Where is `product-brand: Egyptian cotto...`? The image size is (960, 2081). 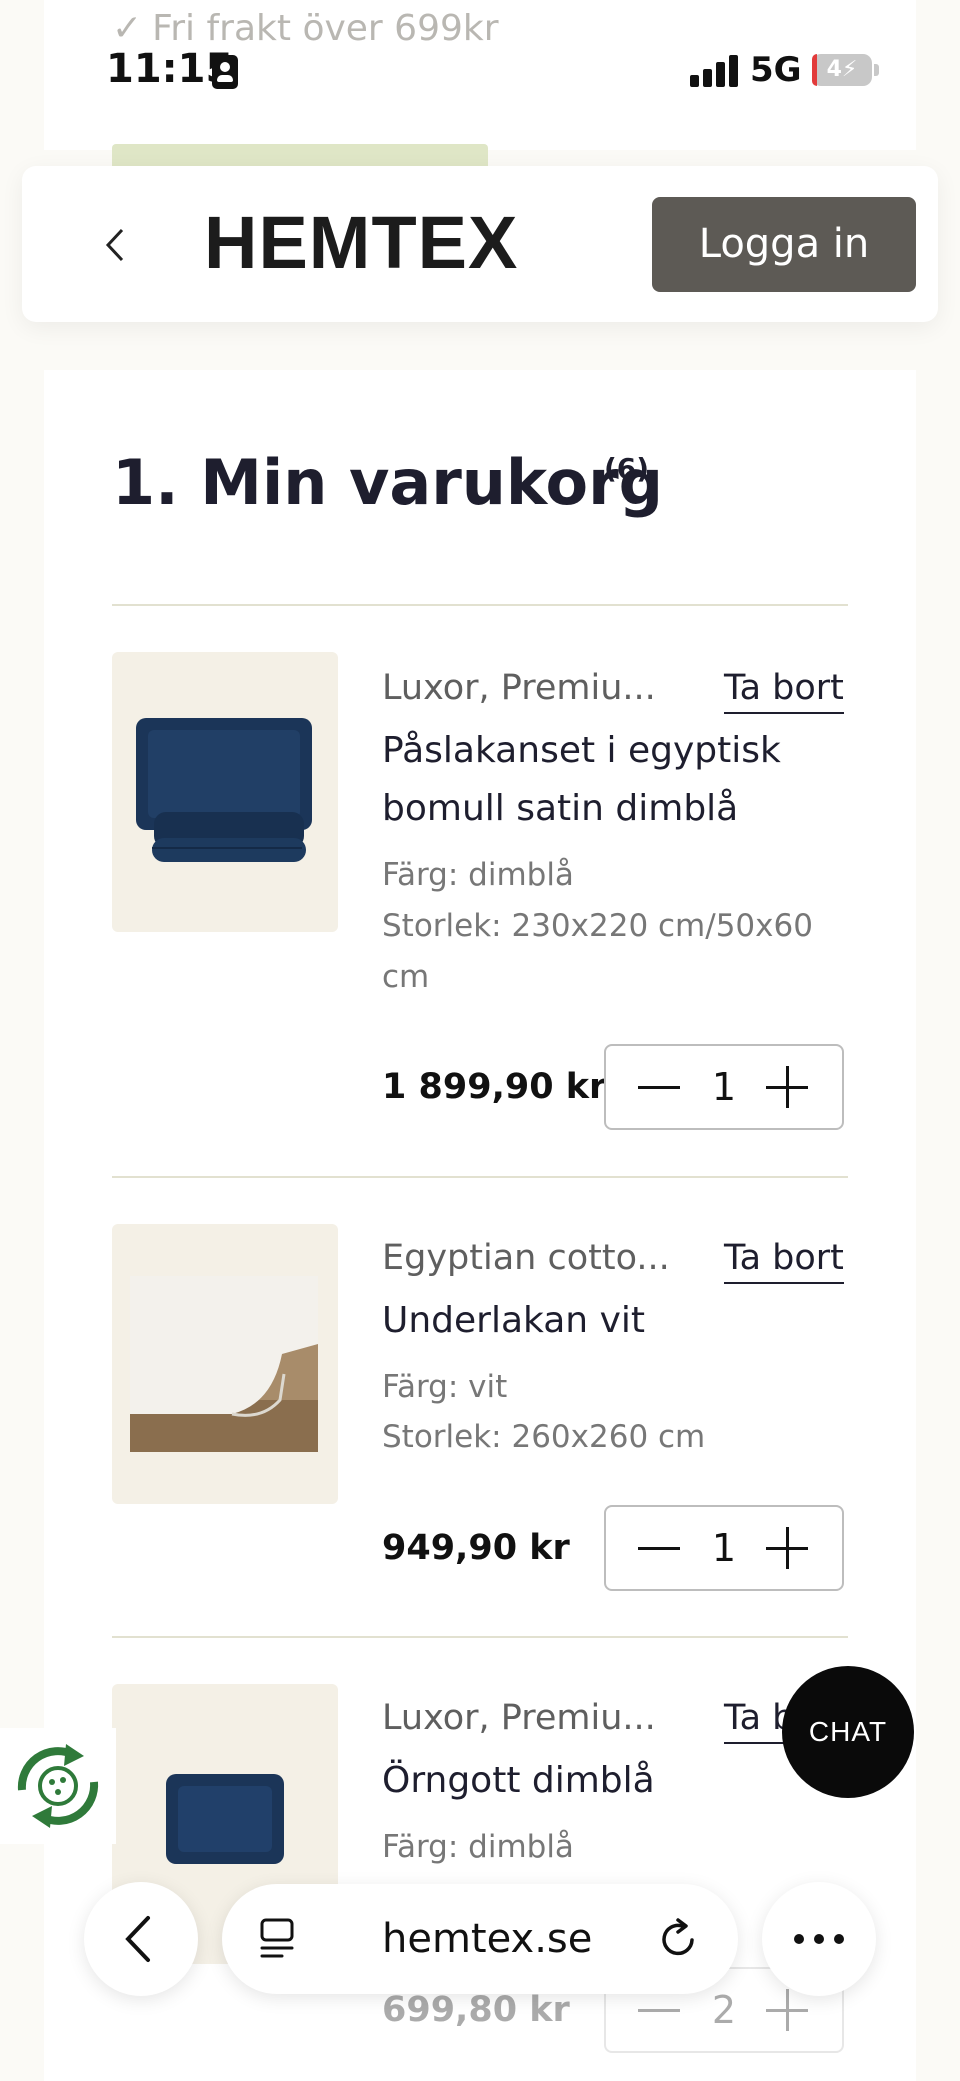
product-brand: Egyptian cotto... is located at coordinates (526, 1258).